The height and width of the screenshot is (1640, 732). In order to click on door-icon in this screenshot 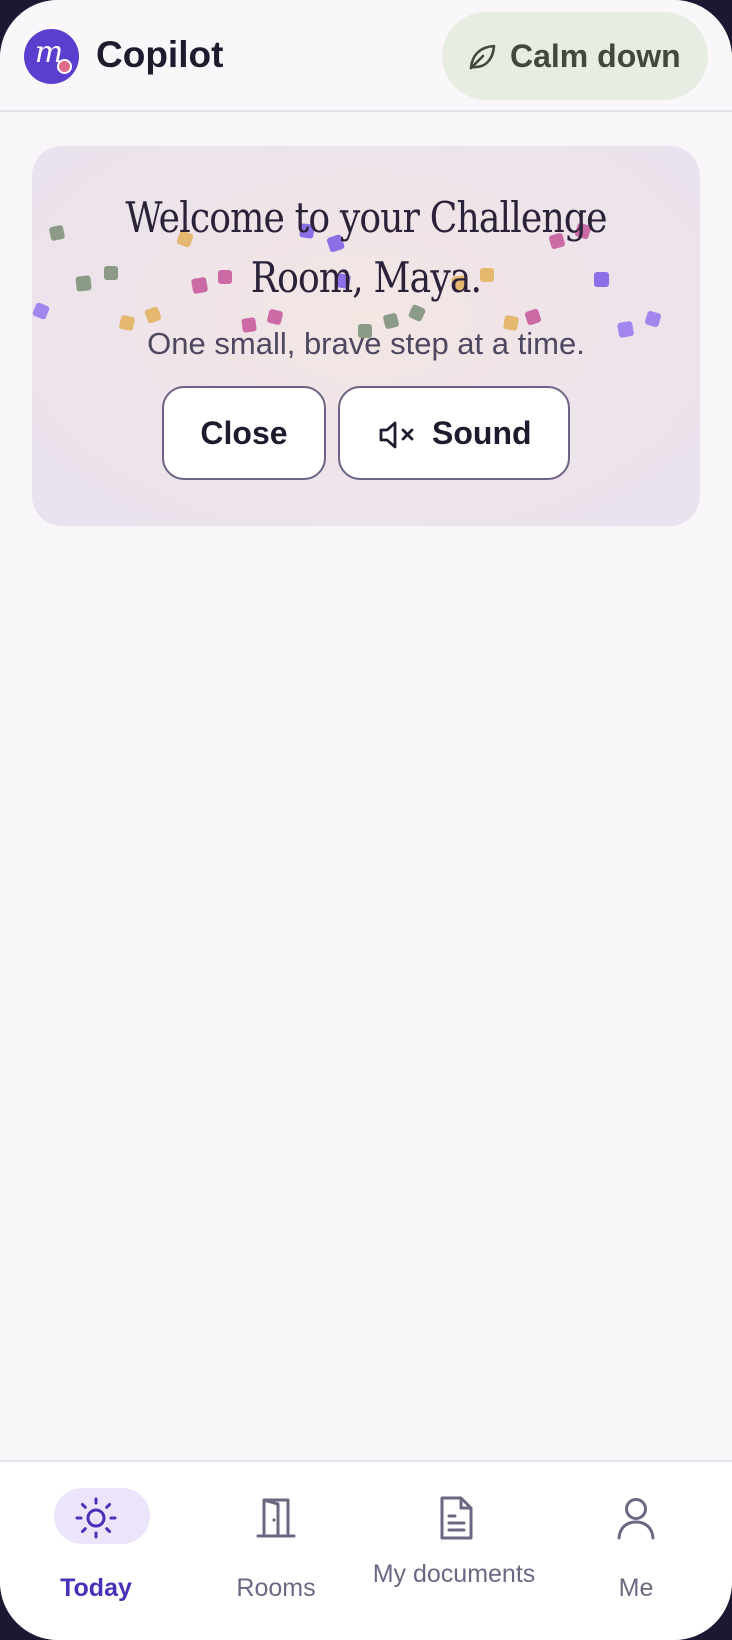, I will do `click(276, 1518)`.